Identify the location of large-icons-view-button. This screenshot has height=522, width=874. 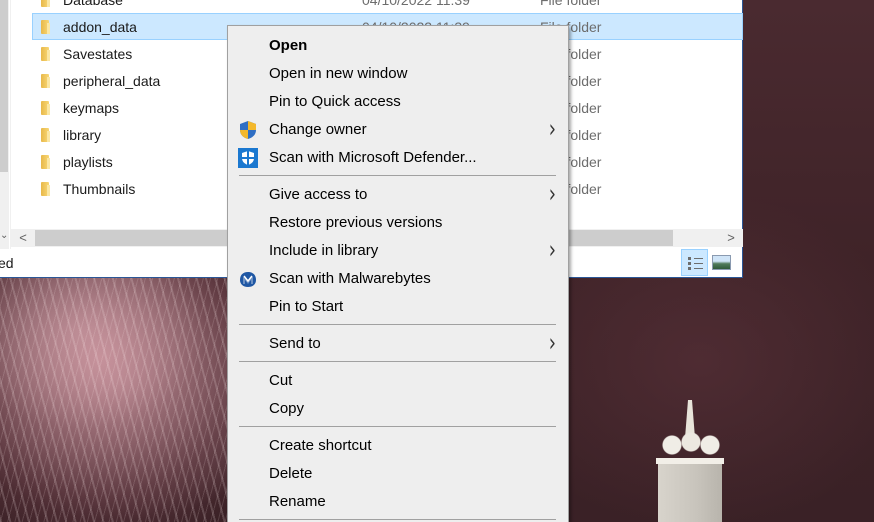
(721, 262).